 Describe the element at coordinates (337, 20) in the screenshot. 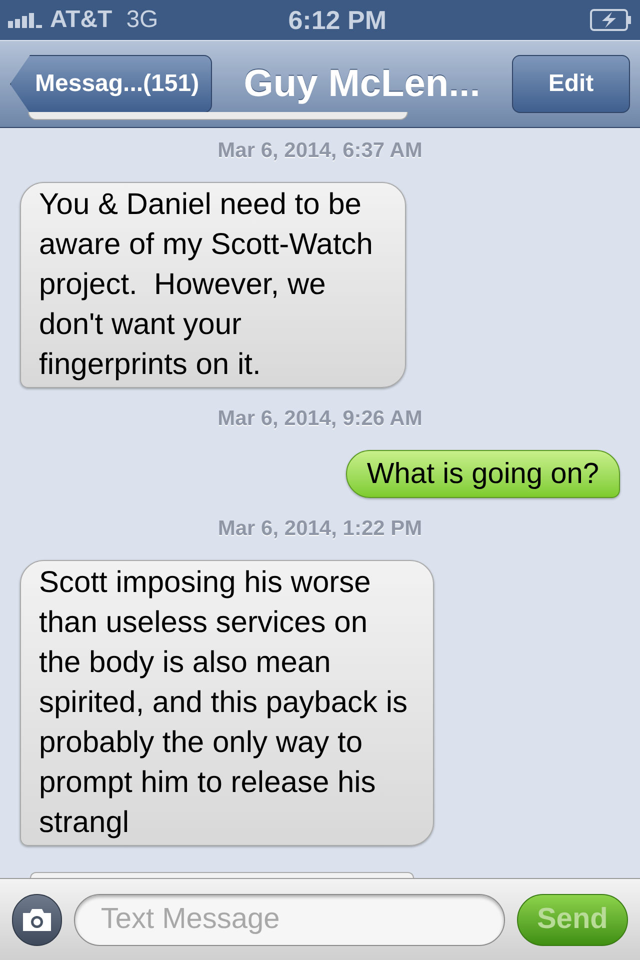

I see `status-time: 6:12 PM` at that location.